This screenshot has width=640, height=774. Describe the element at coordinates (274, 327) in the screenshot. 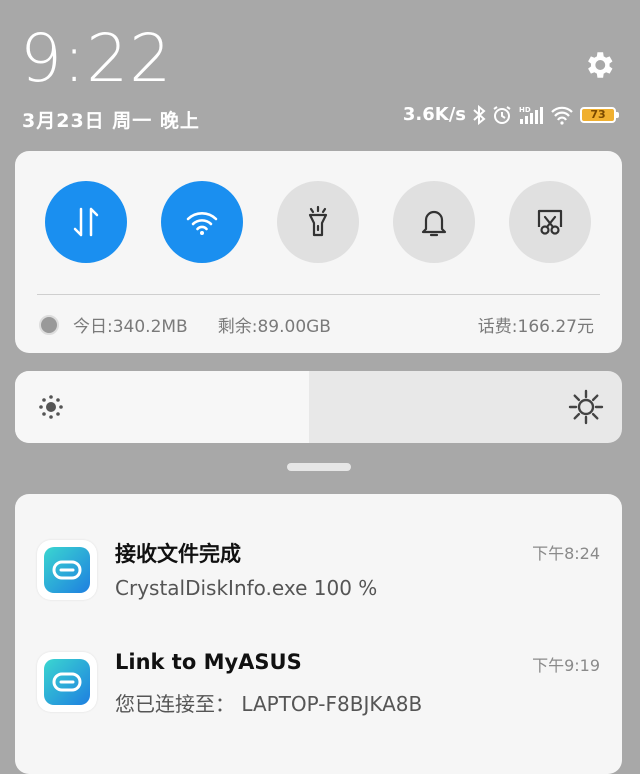

I see `remaining-data: 剩余:89.00GB` at that location.